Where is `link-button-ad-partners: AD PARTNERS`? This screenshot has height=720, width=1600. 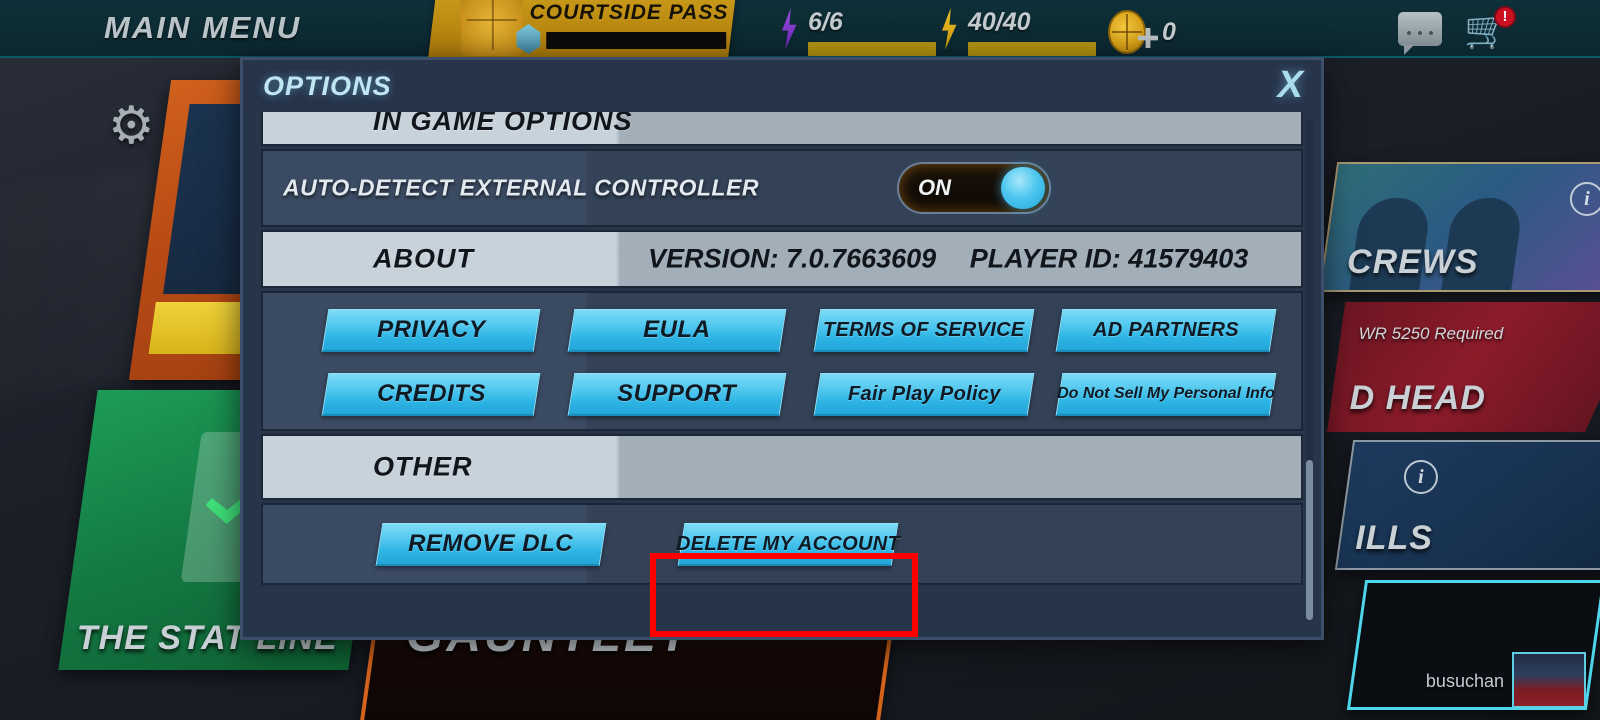
link-button-ad-partners: AD PARTNERS is located at coordinates (1166, 330).